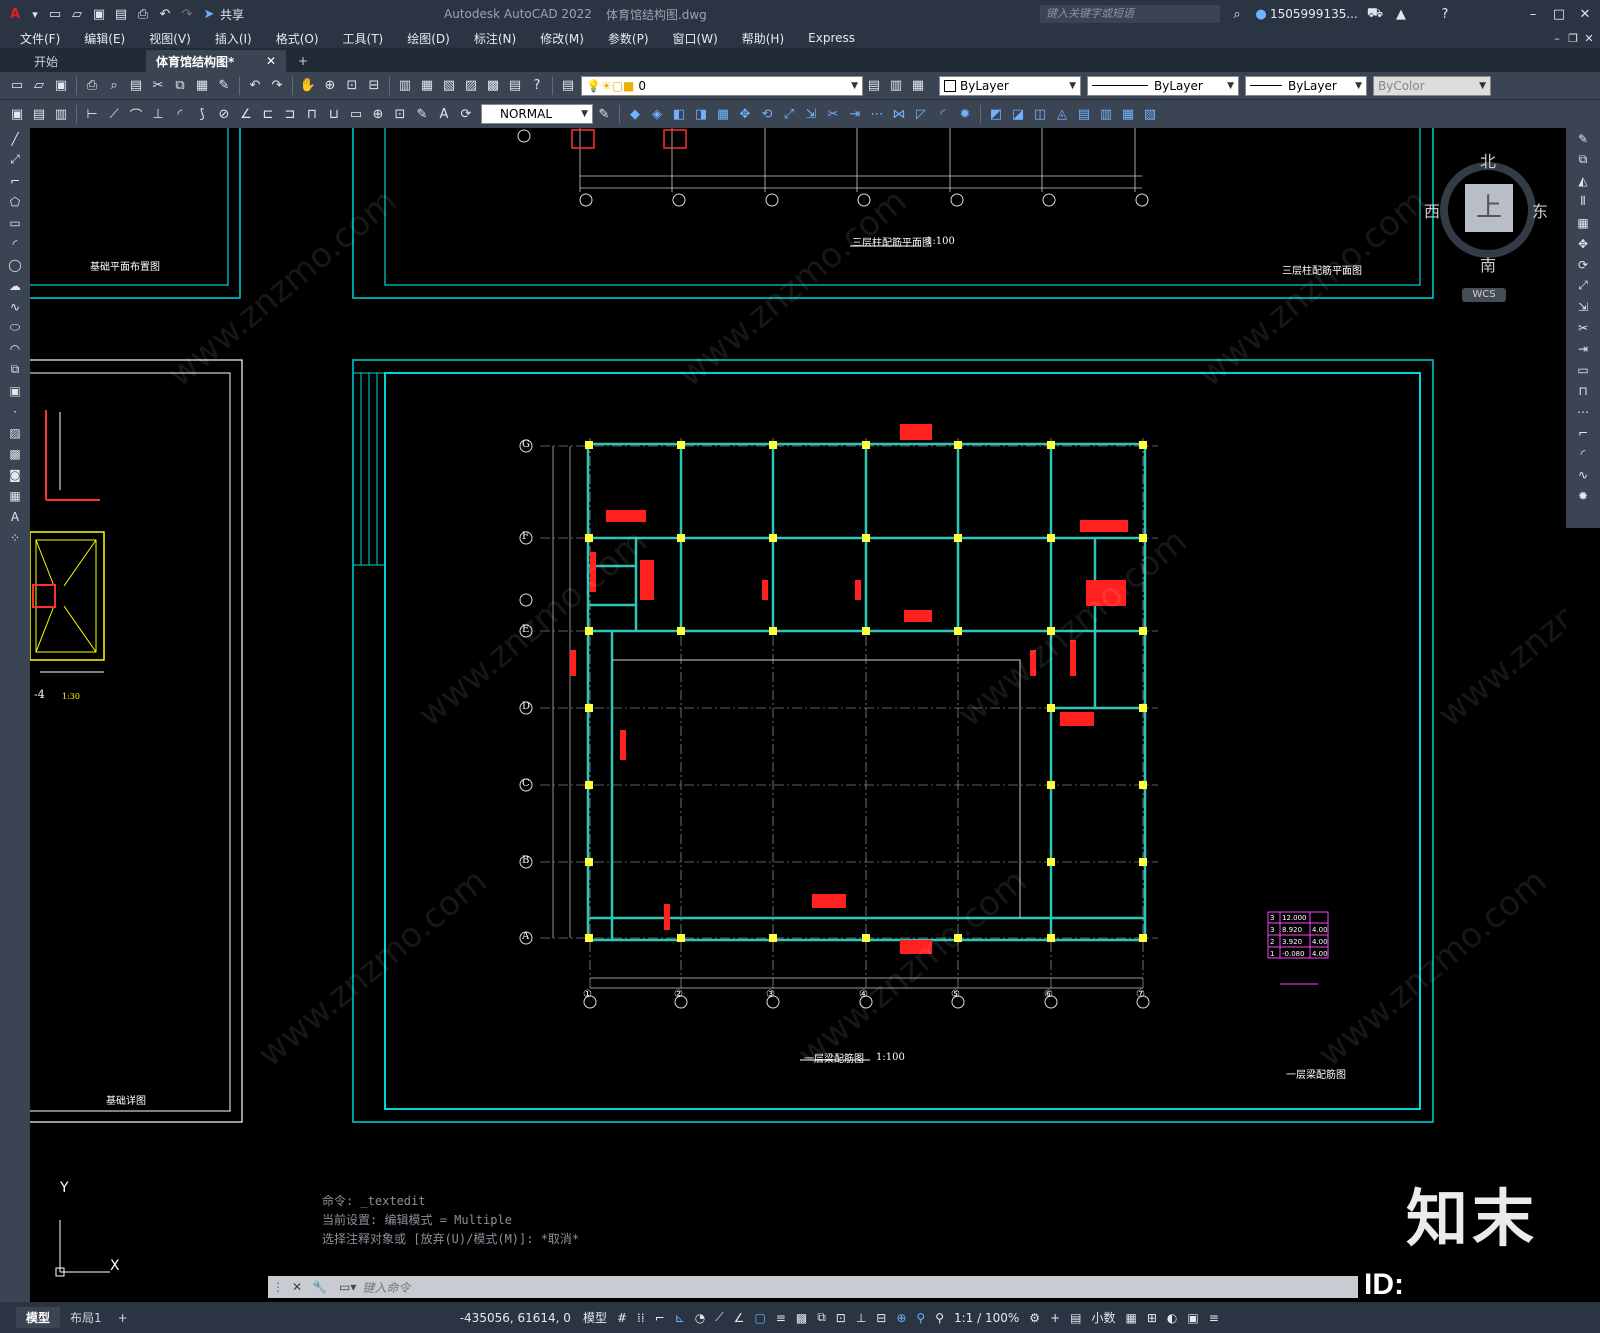 This screenshot has height=1333, width=1600. Describe the element at coordinates (15, 538) in the screenshot. I see `add-selected-icon: ⁘` at that location.